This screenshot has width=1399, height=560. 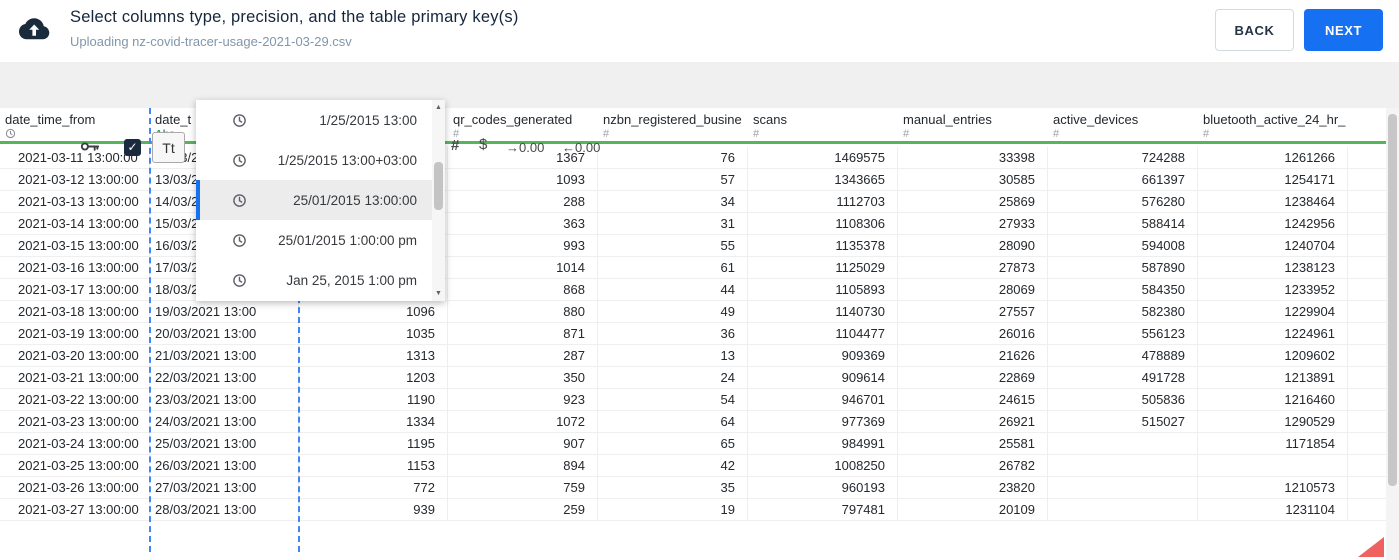 What do you see at coordinates (438, 186) in the screenshot?
I see `dropdown-scroll-thumb` at bounding box center [438, 186].